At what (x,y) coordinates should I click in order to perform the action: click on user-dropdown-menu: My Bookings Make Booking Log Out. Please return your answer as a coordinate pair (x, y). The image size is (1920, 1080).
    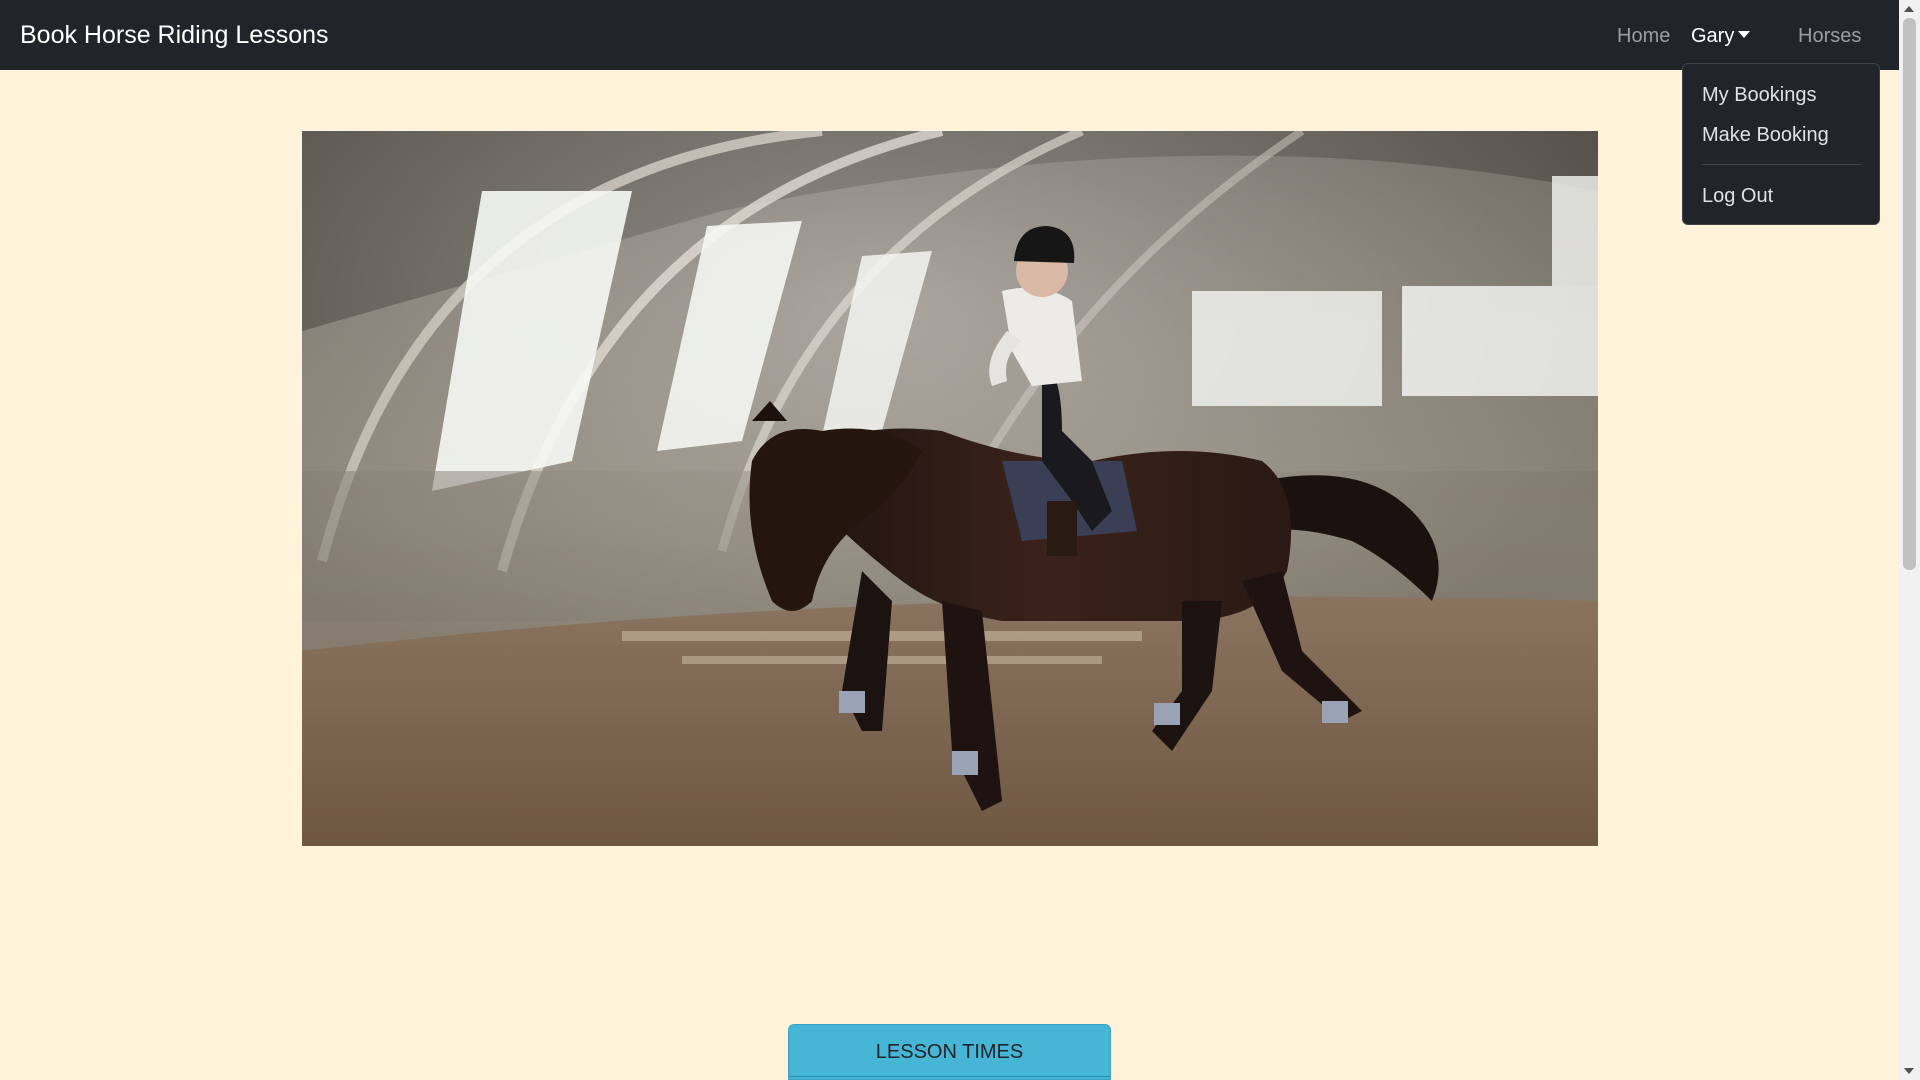
    Looking at the image, I should click on (1781, 144).